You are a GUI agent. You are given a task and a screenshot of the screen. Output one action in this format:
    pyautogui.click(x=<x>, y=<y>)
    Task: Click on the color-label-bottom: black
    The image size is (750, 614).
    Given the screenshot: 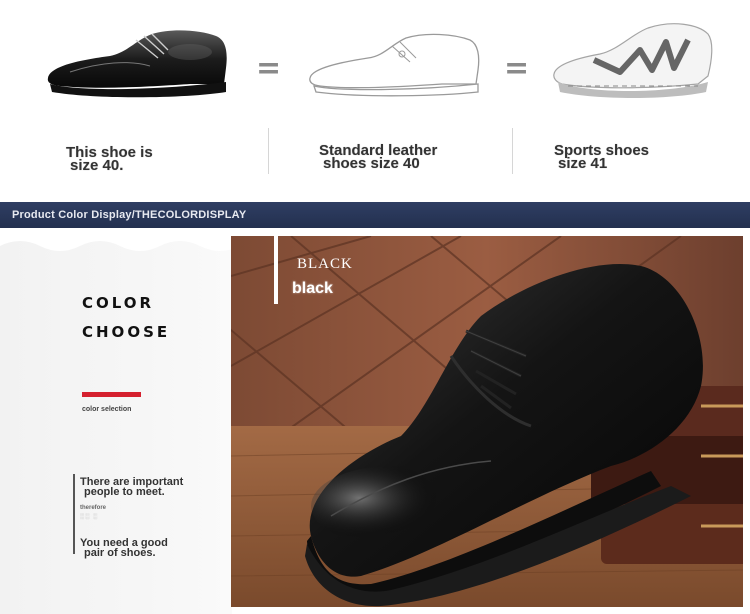 What is the action you would take?
    pyautogui.click(x=312, y=288)
    